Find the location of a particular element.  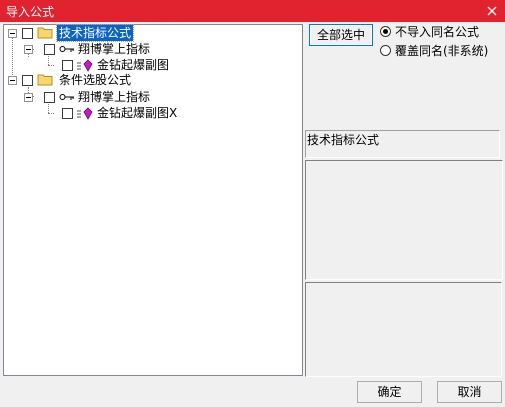

tree-node-formula: 金钻起爆副图 is located at coordinates (152, 65).